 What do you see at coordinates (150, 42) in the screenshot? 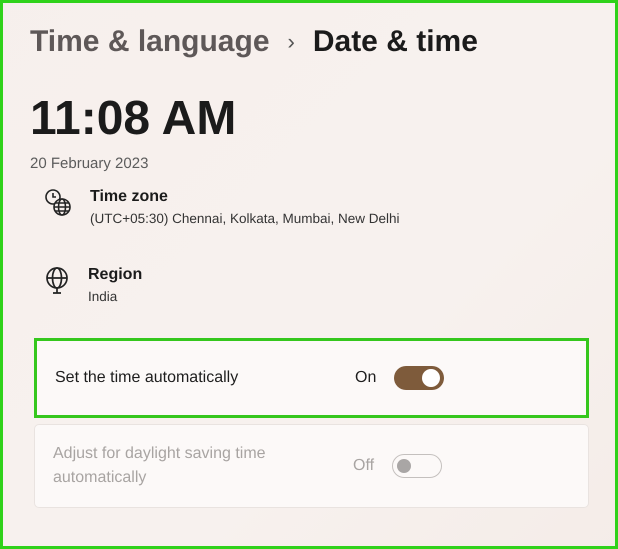
I see `breadcrumb-parent-link: Time & language` at bounding box center [150, 42].